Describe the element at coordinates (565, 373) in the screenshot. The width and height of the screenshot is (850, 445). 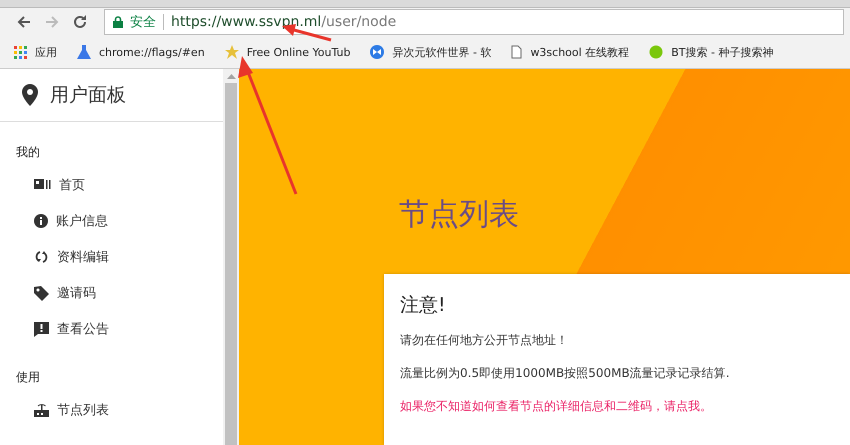
I see `notice-text: 流量比例为0.5即使用1000MB按照500MB流量记录记录结算.` at that location.